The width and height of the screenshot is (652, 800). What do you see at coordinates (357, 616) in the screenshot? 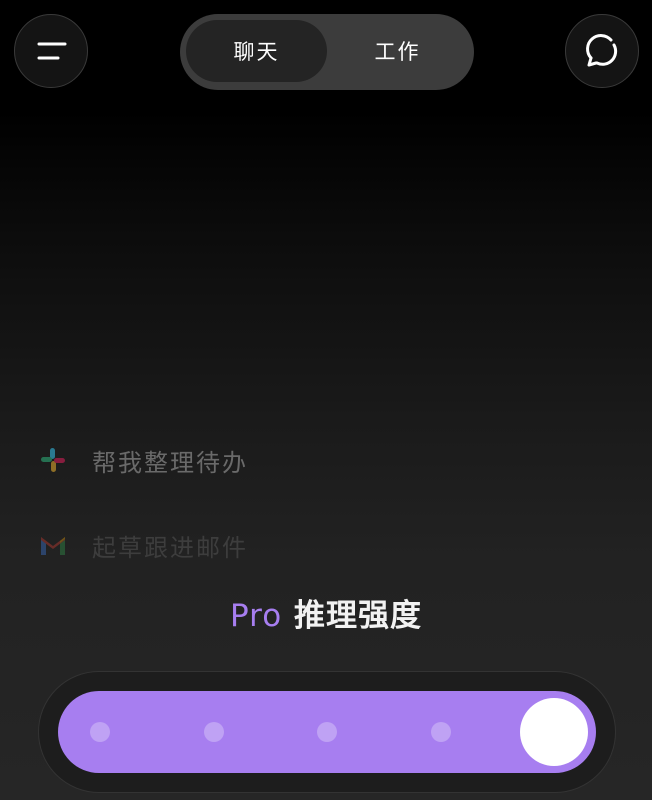
I see `reasoning-label: 推理强度` at bounding box center [357, 616].